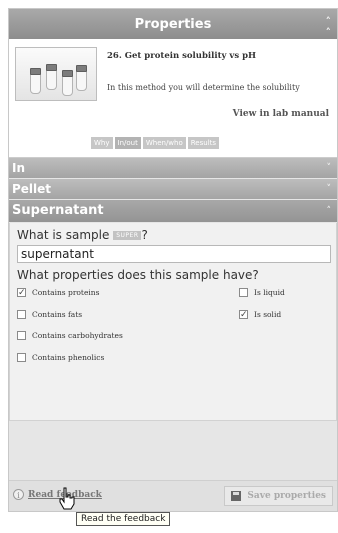 The height and width of the screenshot is (533, 338). What do you see at coordinates (18, 494) in the screenshot?
I see `info-icon: i` at bounding box center [18, 494].